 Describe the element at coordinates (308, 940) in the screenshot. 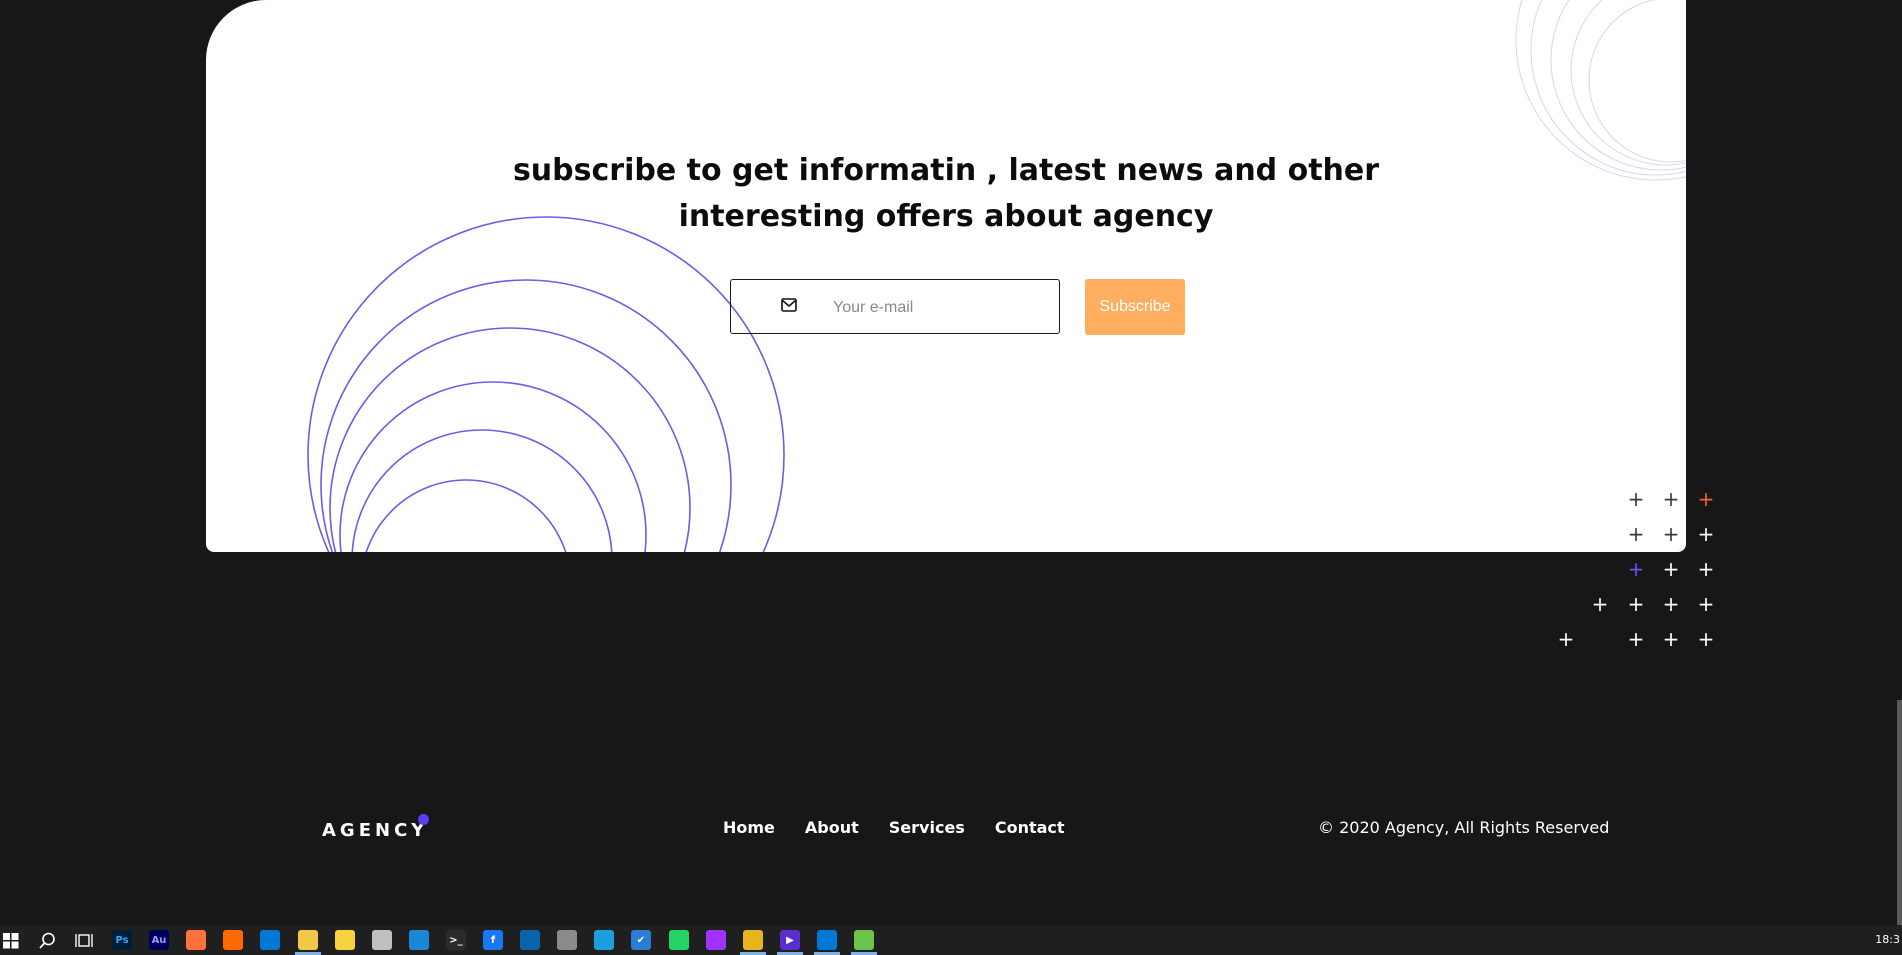

I see `file-explorer-icon` at that location.